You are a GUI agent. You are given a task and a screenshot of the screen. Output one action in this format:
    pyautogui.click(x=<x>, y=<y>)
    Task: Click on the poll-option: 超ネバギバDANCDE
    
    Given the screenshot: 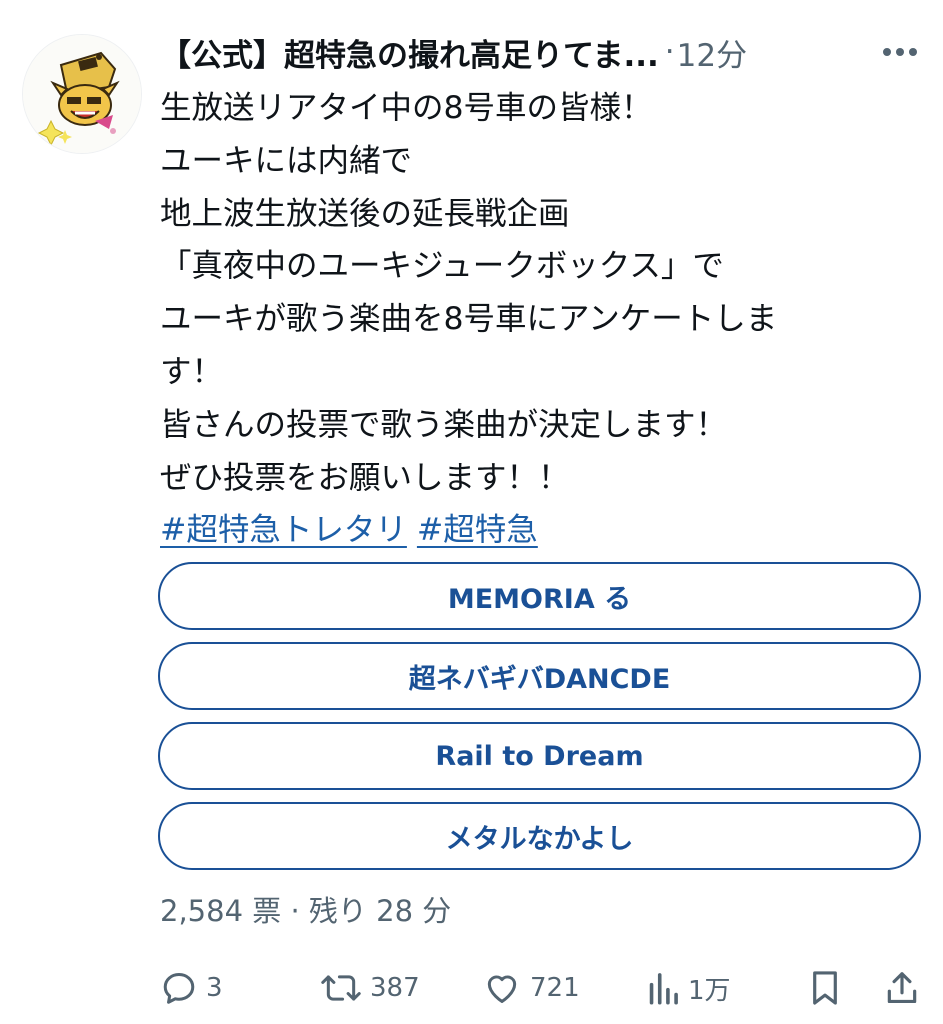 What is the action you would take?
    pyautogui.click(x=539, y=676)
    